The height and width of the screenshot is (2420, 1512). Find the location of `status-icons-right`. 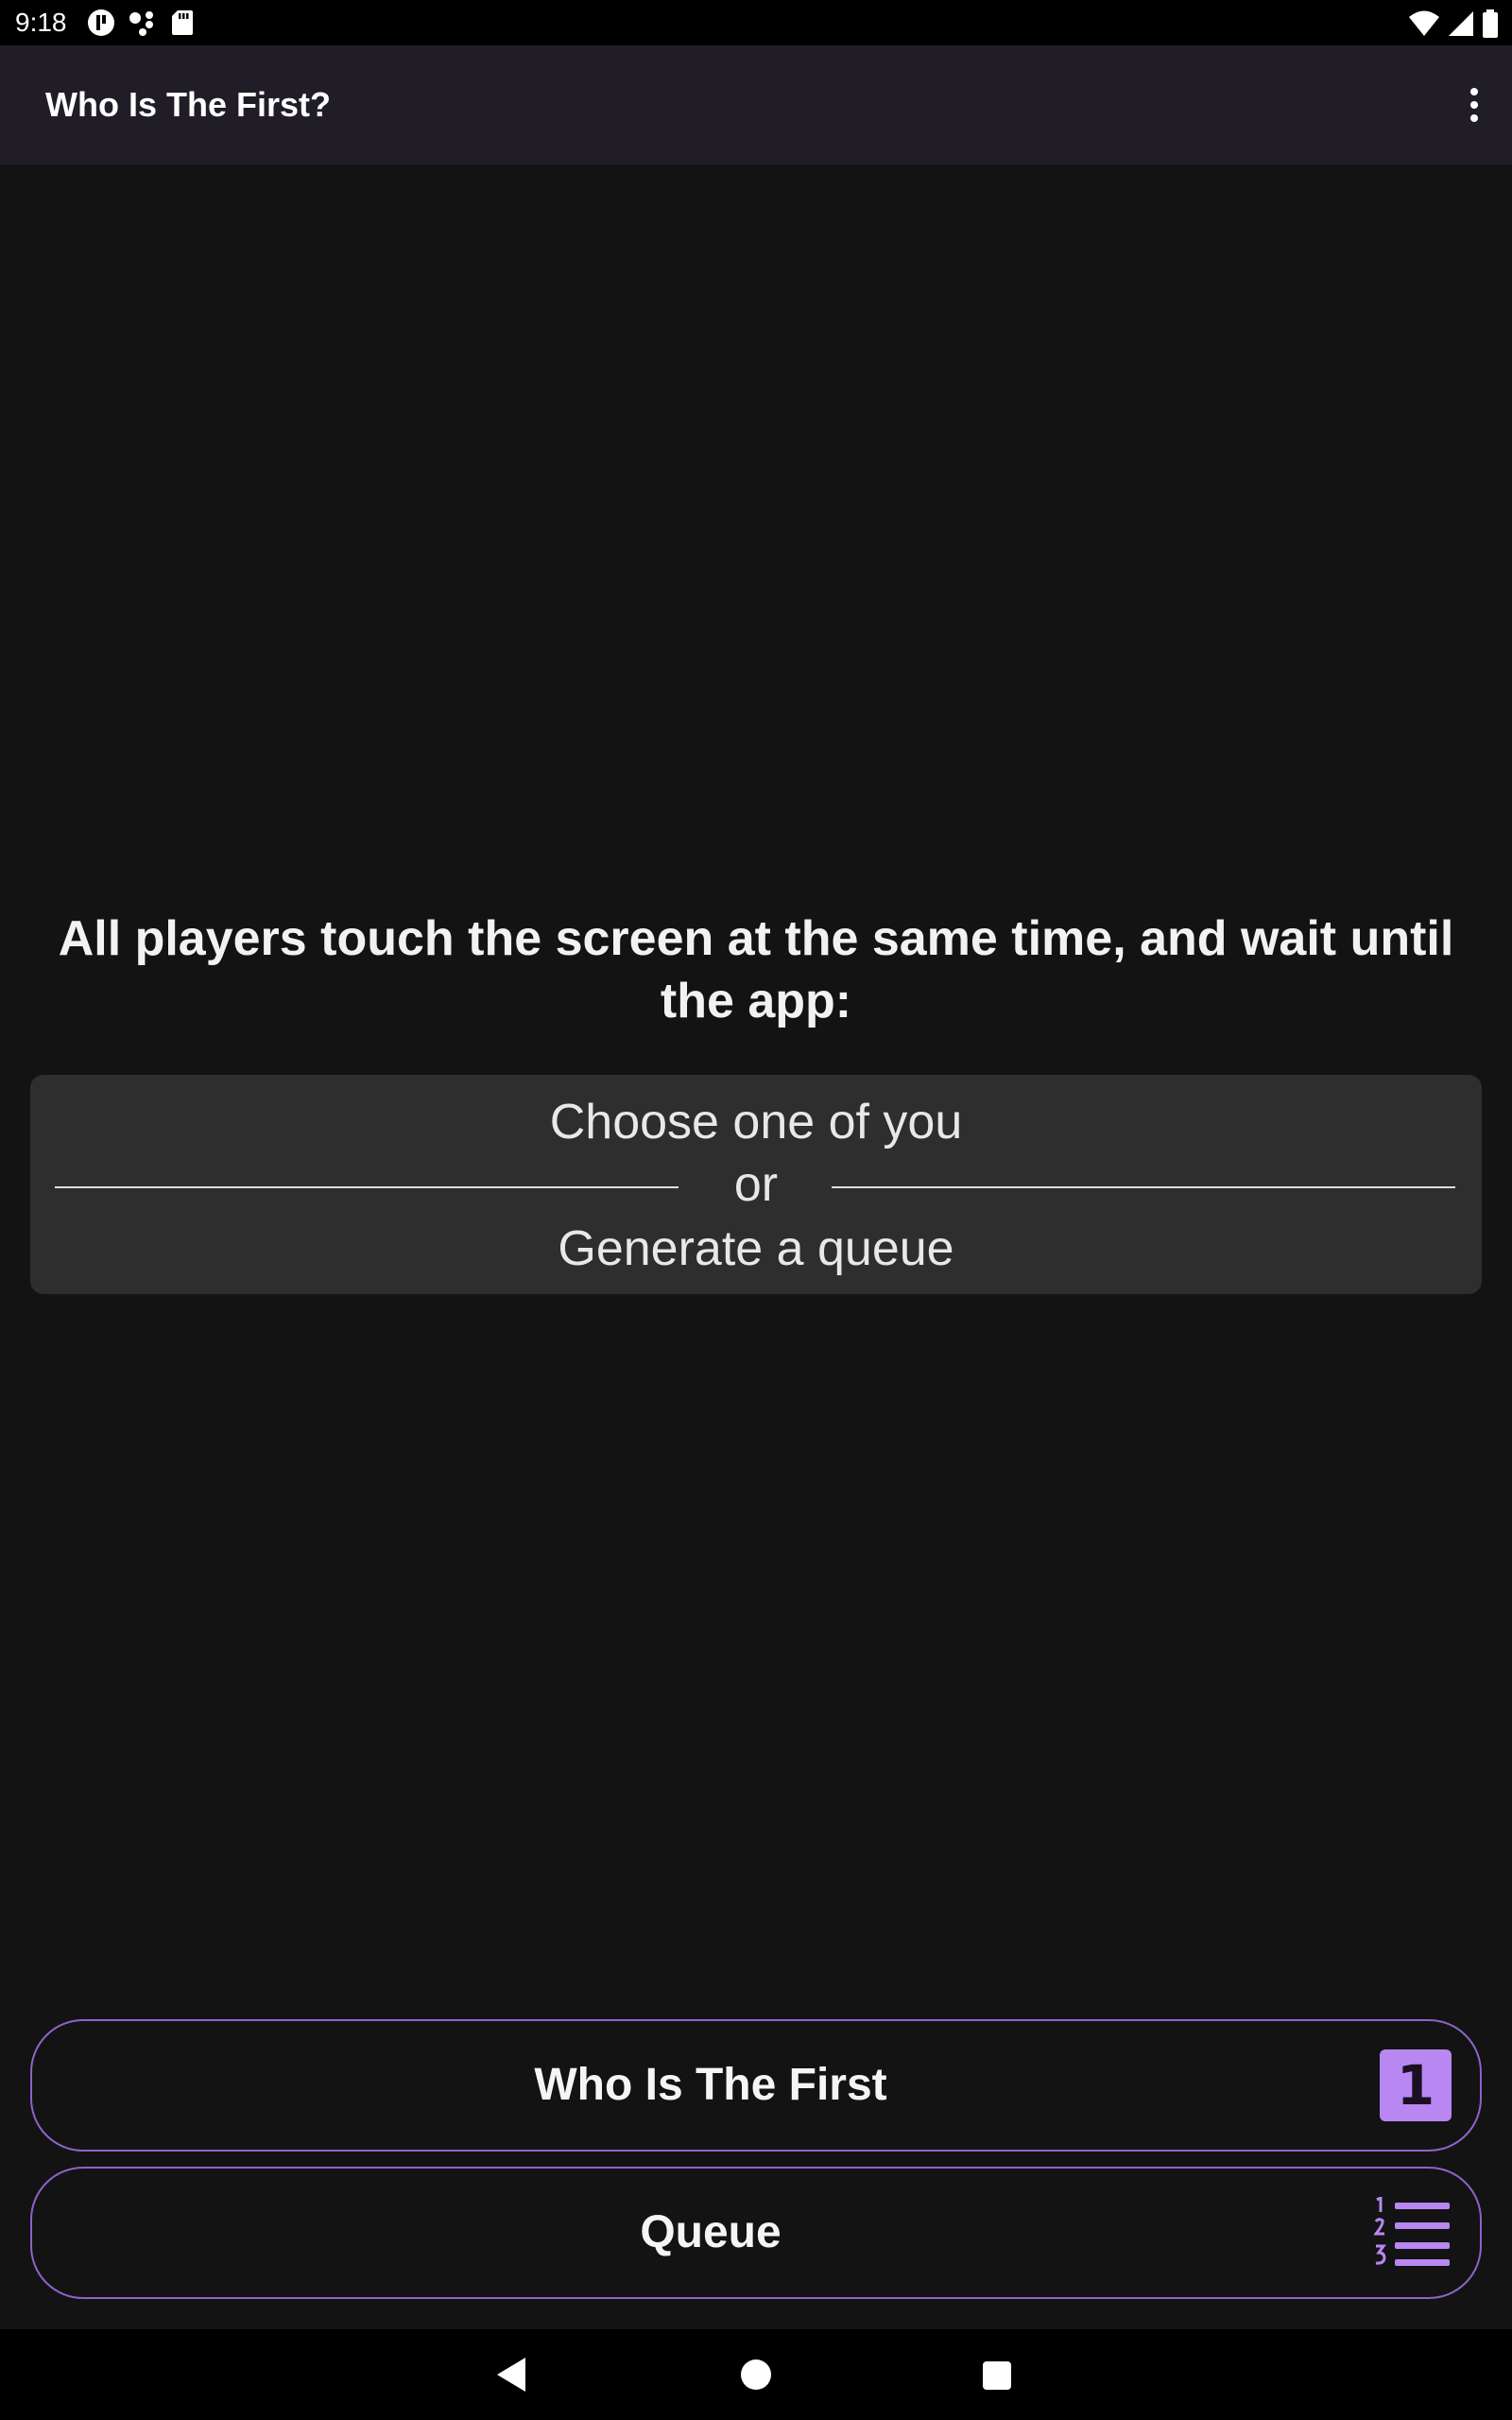

status-icons-right is located at coordinates (1453, 26).